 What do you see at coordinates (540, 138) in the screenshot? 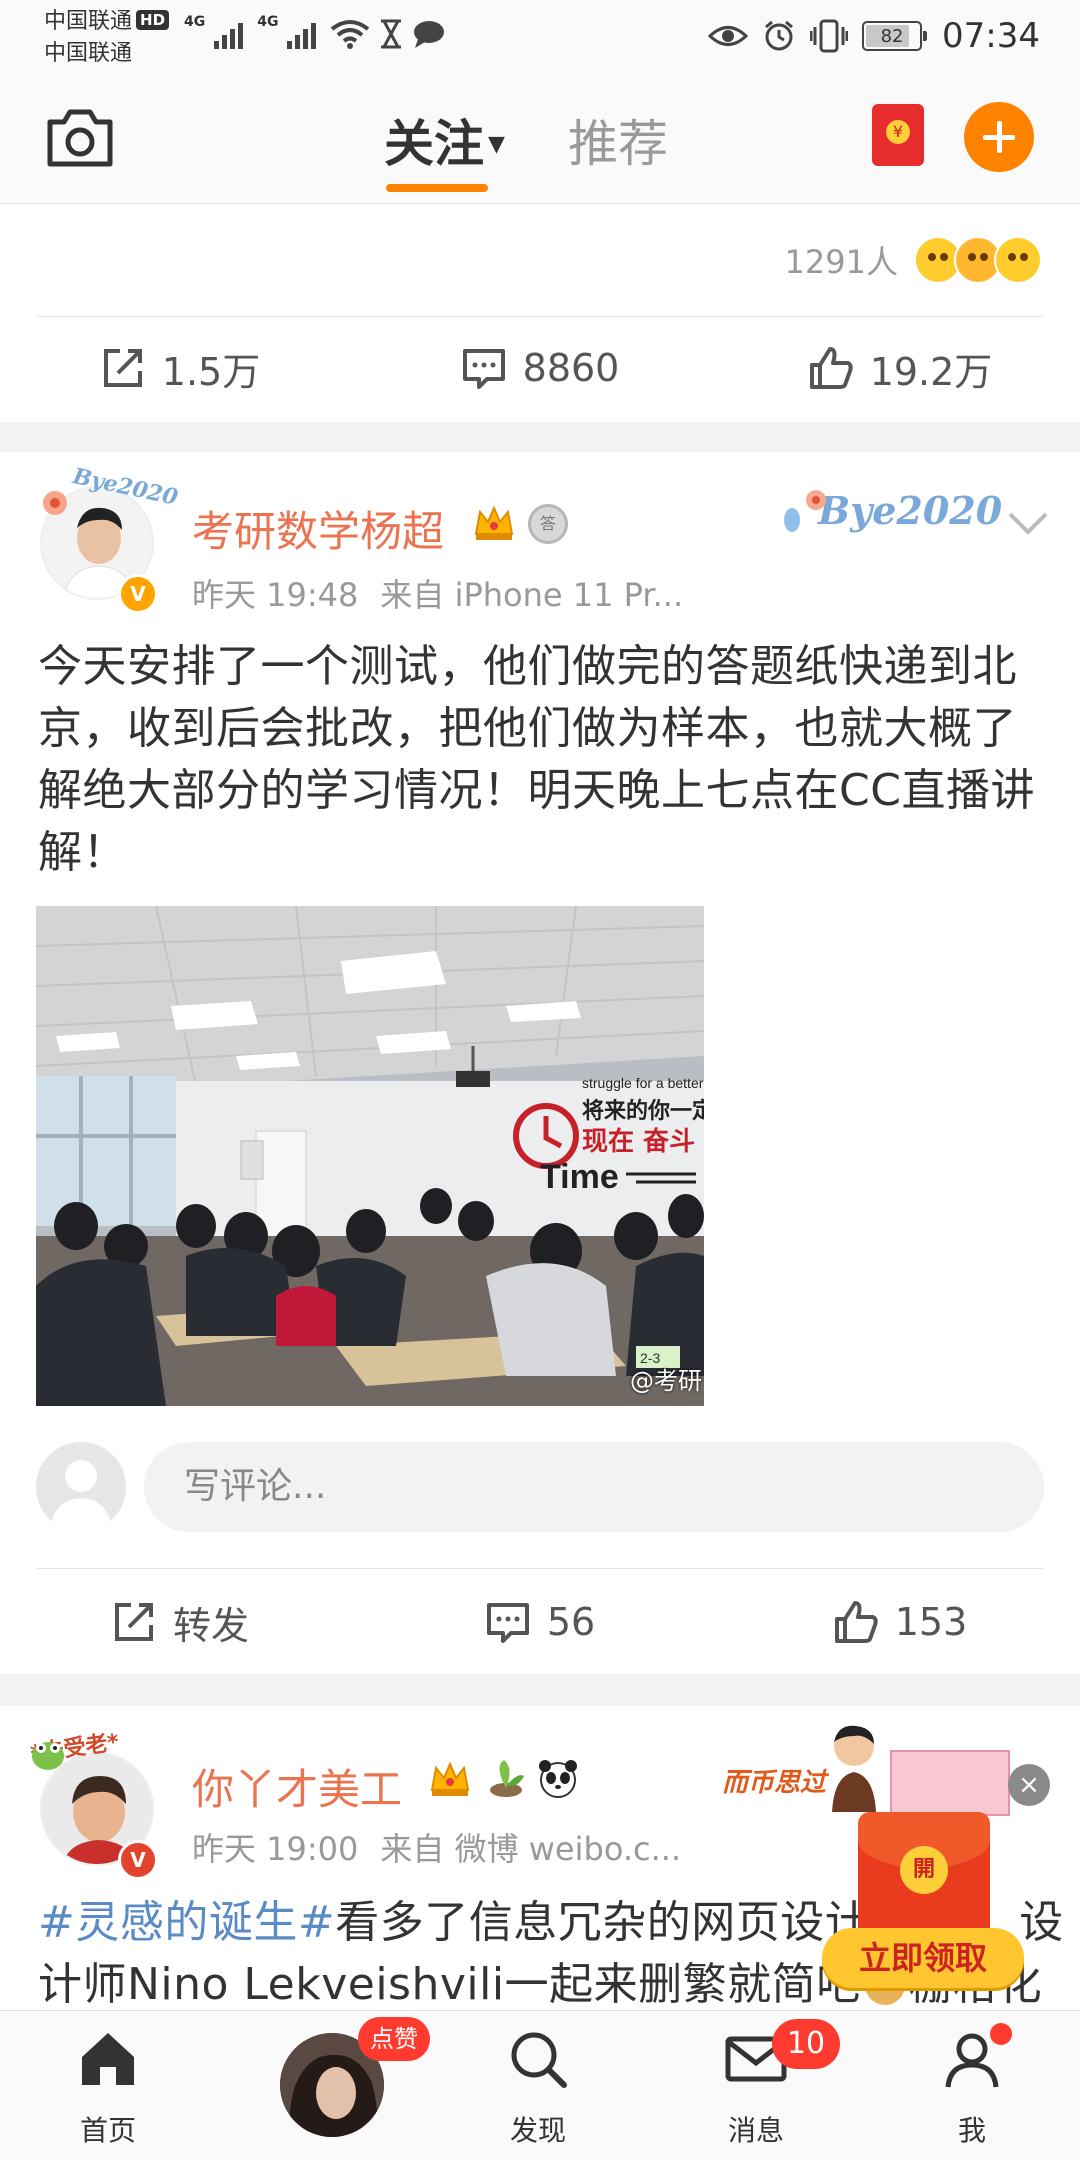
I see `top-navigation: 关注 ▼ 推荐` at bounding box center [540, 138].